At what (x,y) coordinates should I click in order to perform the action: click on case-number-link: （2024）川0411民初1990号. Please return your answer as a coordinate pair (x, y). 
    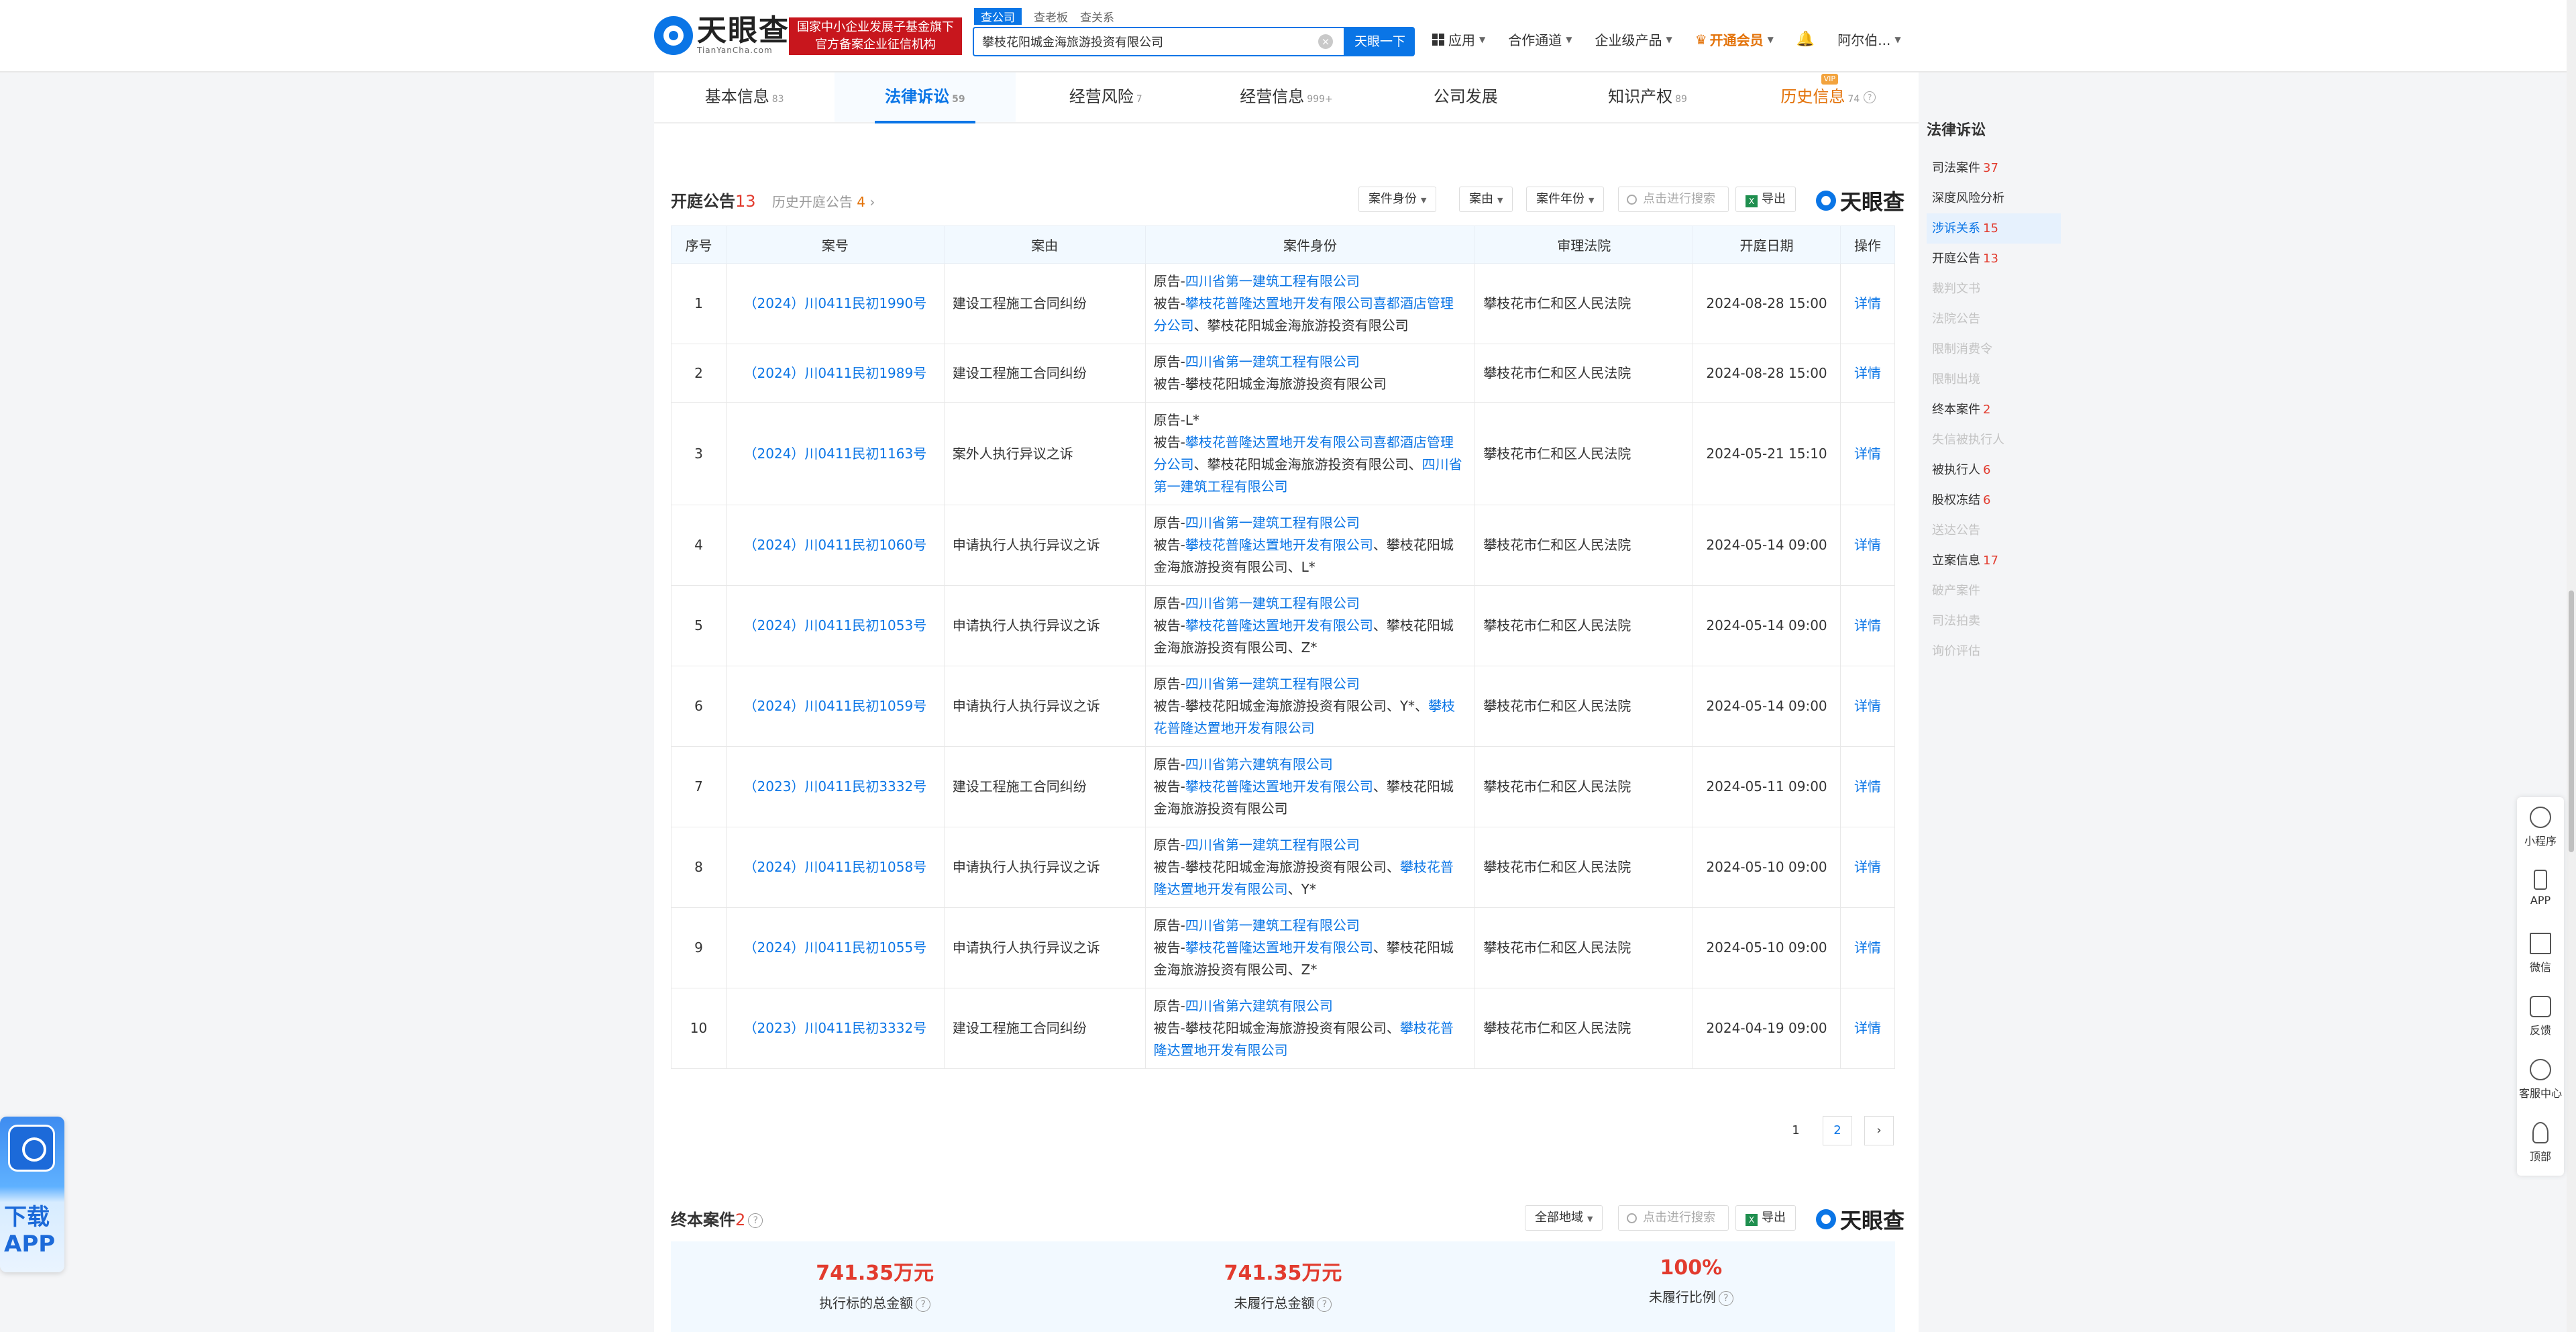
    Looking at the image, I should click on (835, 303).